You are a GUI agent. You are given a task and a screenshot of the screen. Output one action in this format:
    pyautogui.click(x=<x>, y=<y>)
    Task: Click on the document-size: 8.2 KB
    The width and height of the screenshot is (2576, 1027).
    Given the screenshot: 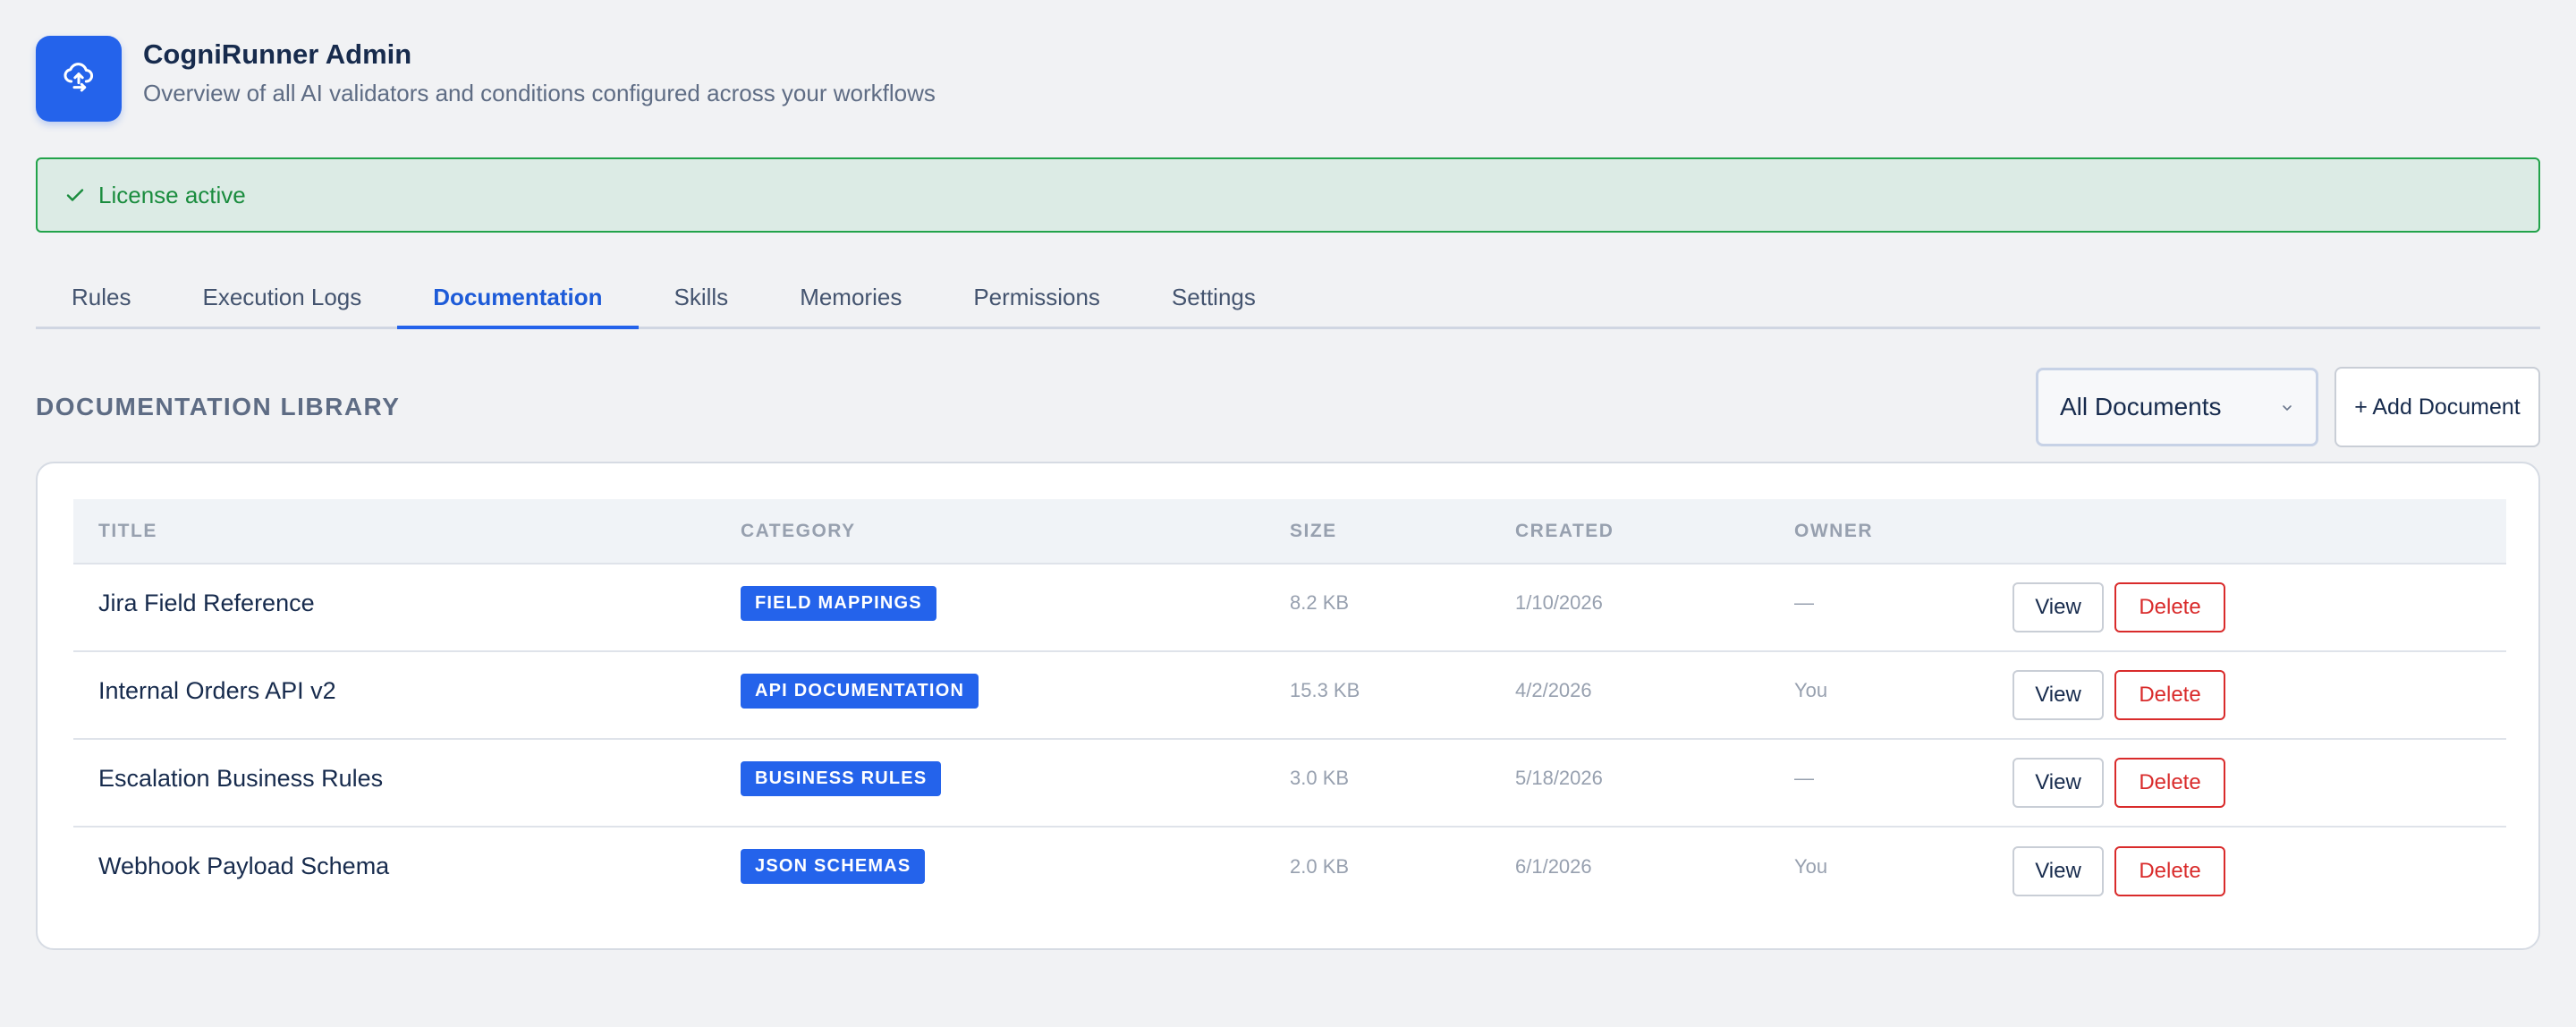 What is the action you would take?
    pyautogui.click(x=1320, y=602)
    